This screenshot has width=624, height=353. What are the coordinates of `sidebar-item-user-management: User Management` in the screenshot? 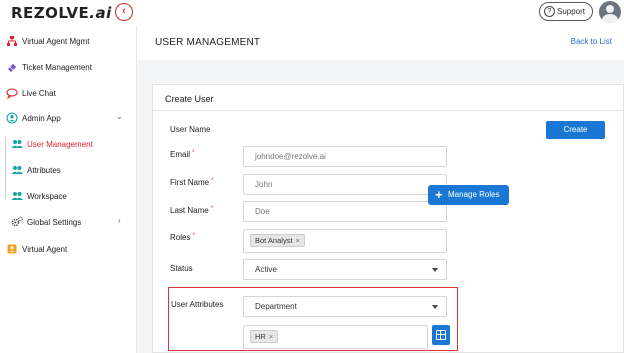 It's located at (52, 144).